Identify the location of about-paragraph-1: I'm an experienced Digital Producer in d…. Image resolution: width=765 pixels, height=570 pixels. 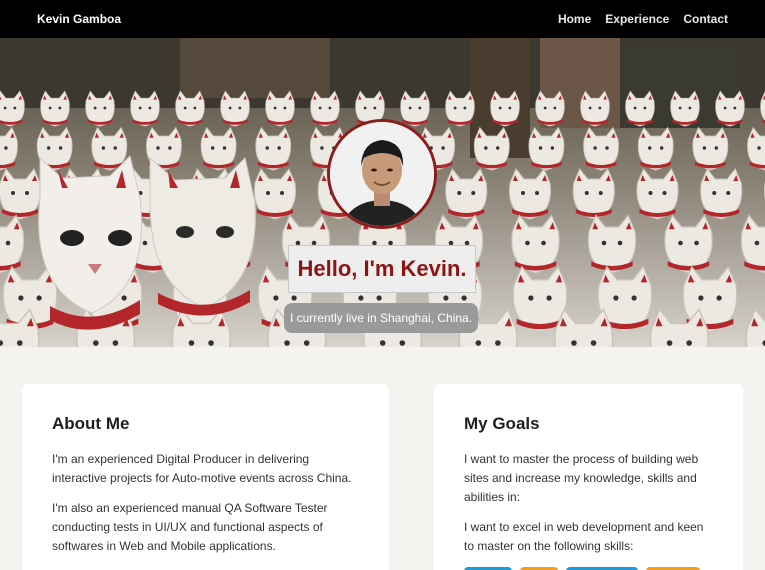
(202, 468).